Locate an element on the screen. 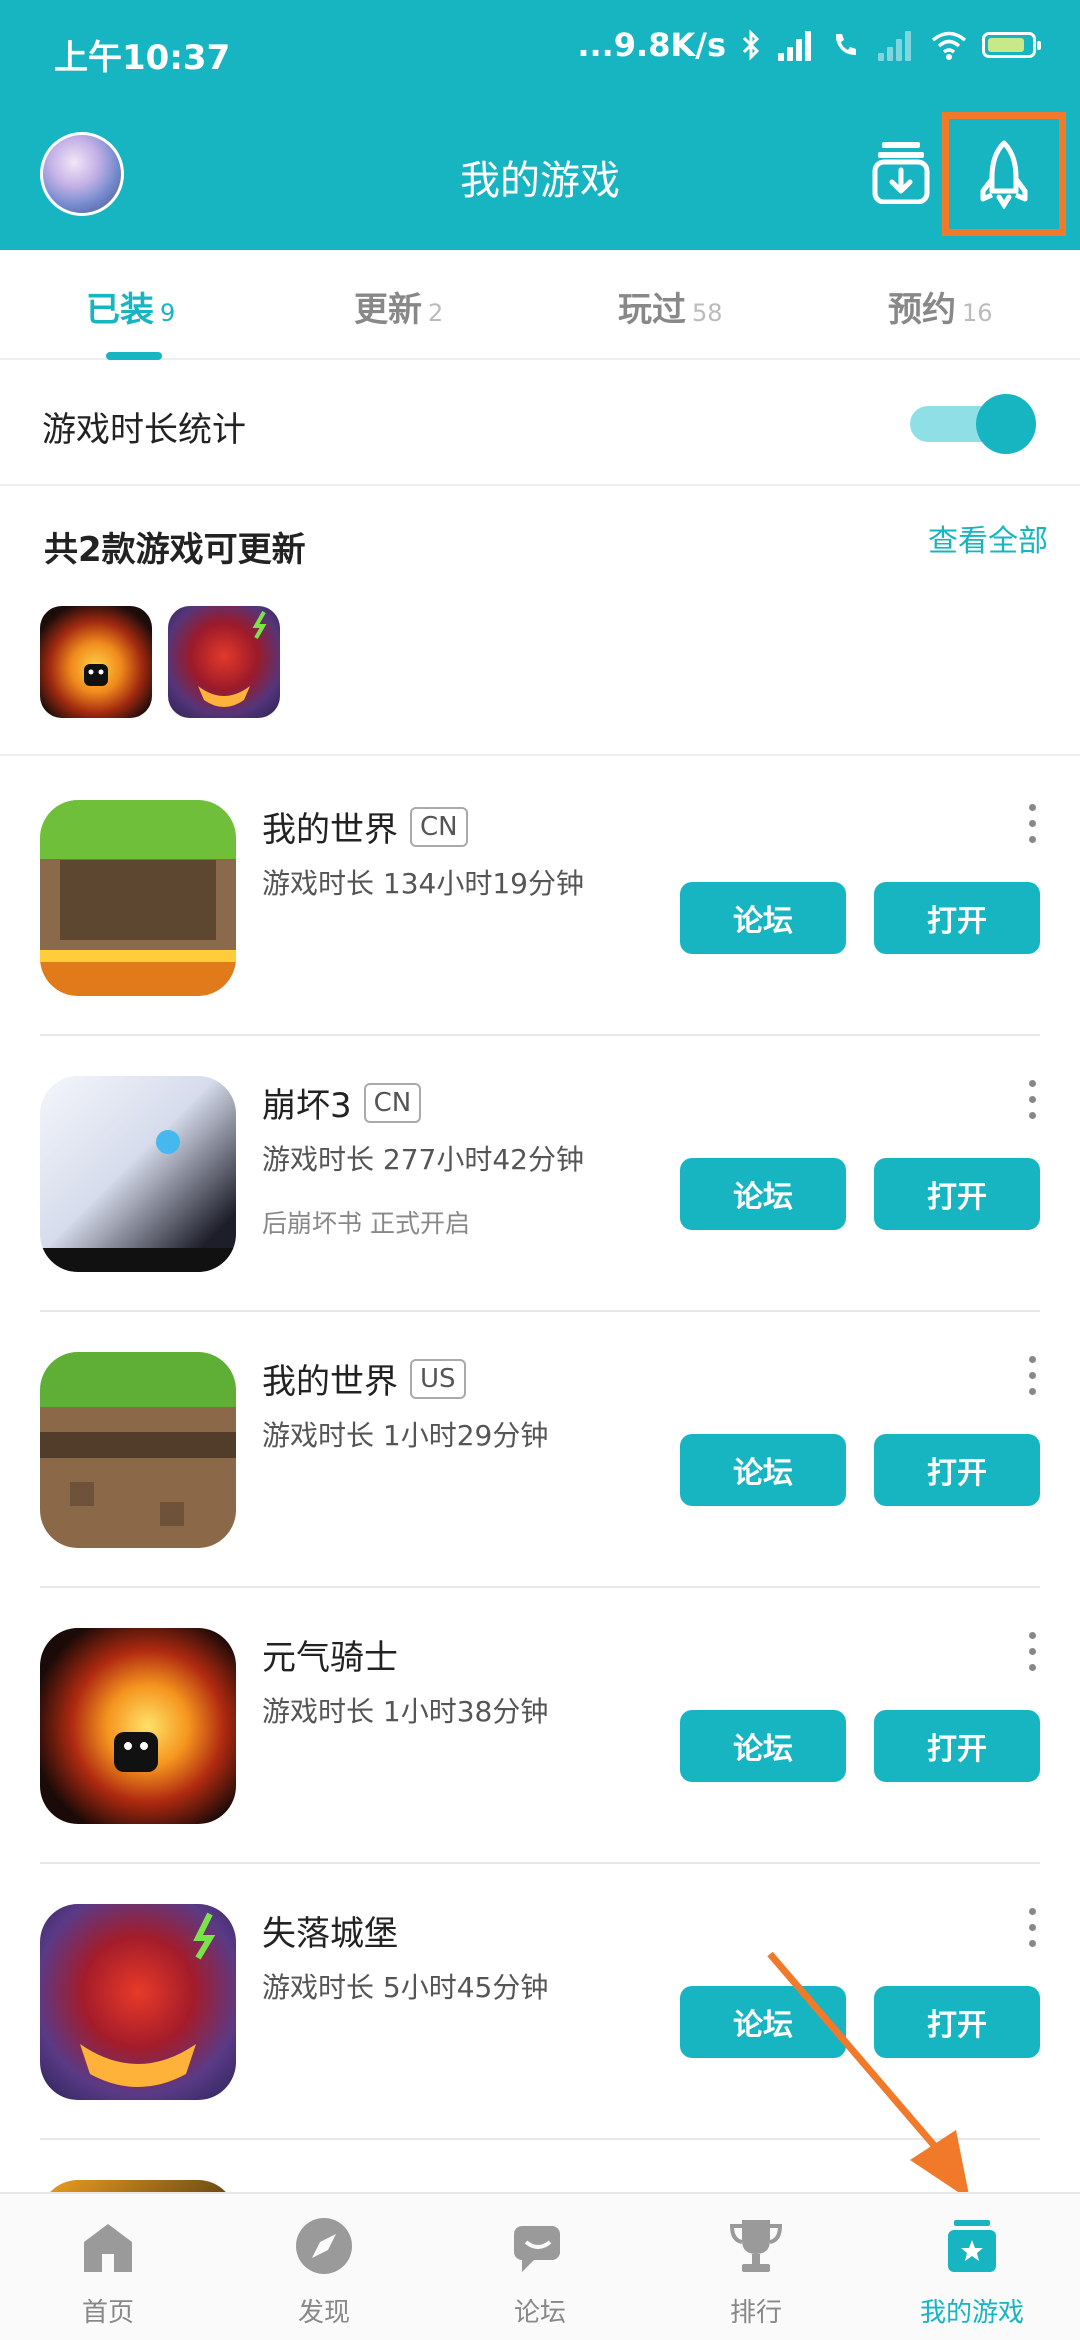 The width and height of the screenshot is (1080, 2340). nav-label: 发现 is located at coordinates (323, 2313).